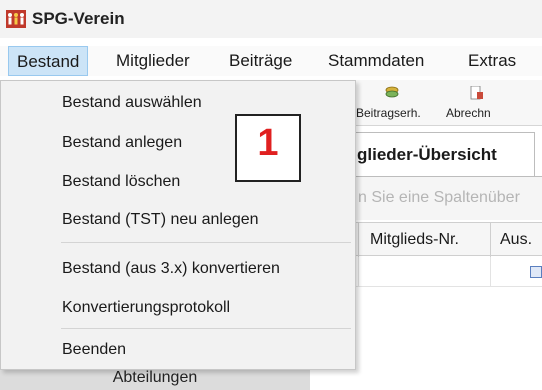 The width and height of the screenshot is (542, 390). I want to click on menu-item-bestand-tst-neu-anlegen: Bestand (TST) neu anlegen, so click(178, 220).